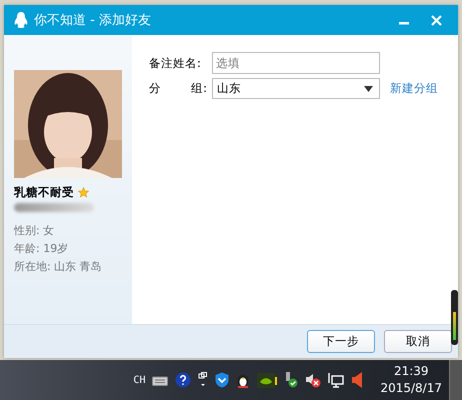 The width and height of the screenshot is (462, 400). Describe the element at coordinates (436, 20) in the screenshot. I see `close-icon` at that location.